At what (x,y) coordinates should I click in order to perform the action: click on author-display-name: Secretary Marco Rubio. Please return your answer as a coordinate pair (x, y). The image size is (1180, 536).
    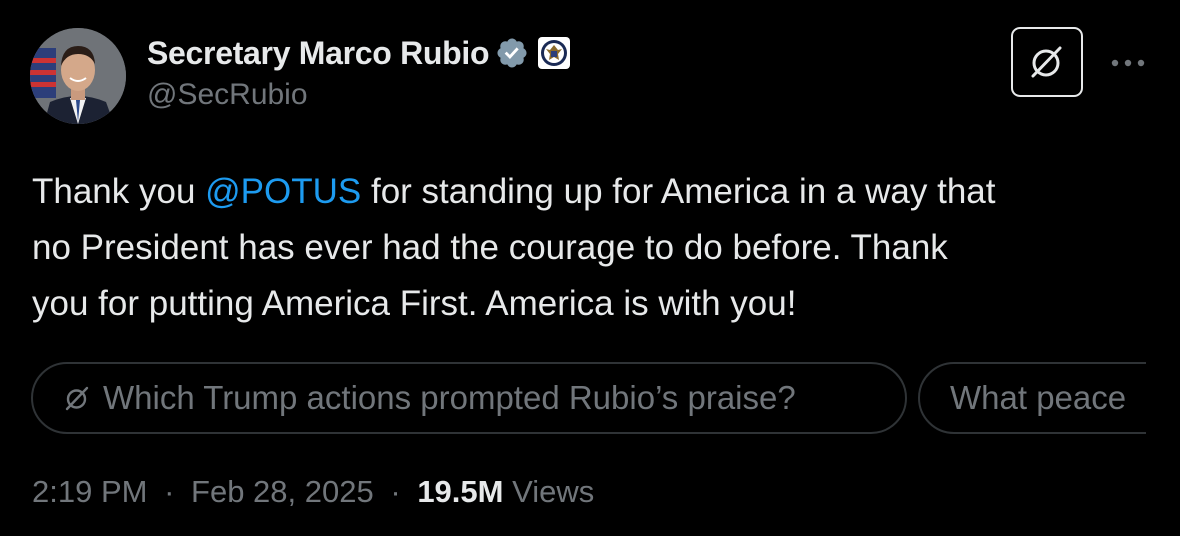
    Looking at the image, I should click on (318, 53).